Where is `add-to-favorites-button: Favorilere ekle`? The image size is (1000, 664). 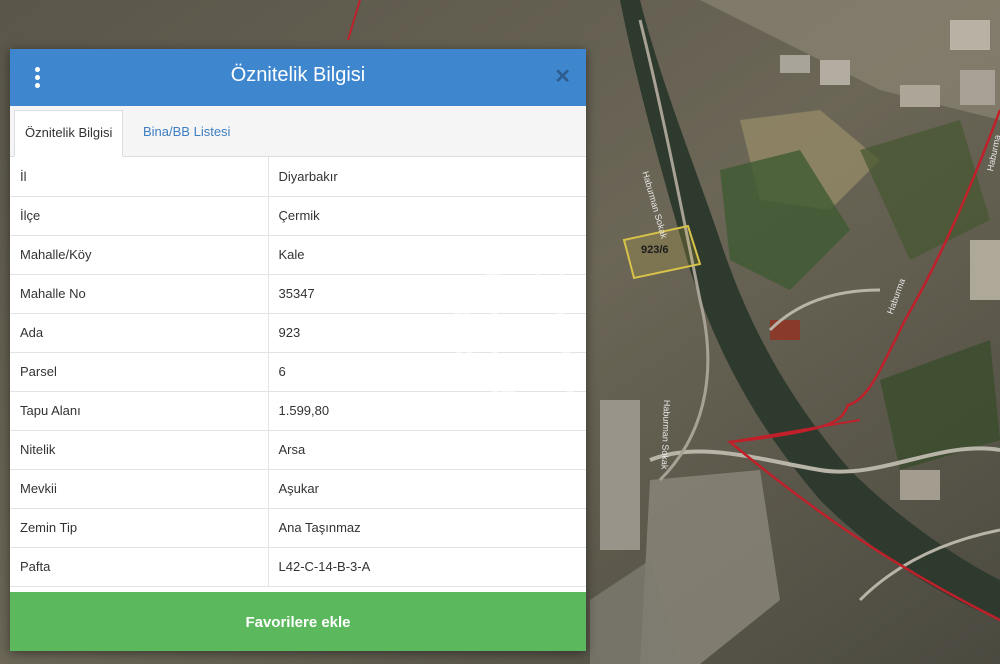
add-to-favorites-button: Favorilere ekle is located at coordinates (298, 621).